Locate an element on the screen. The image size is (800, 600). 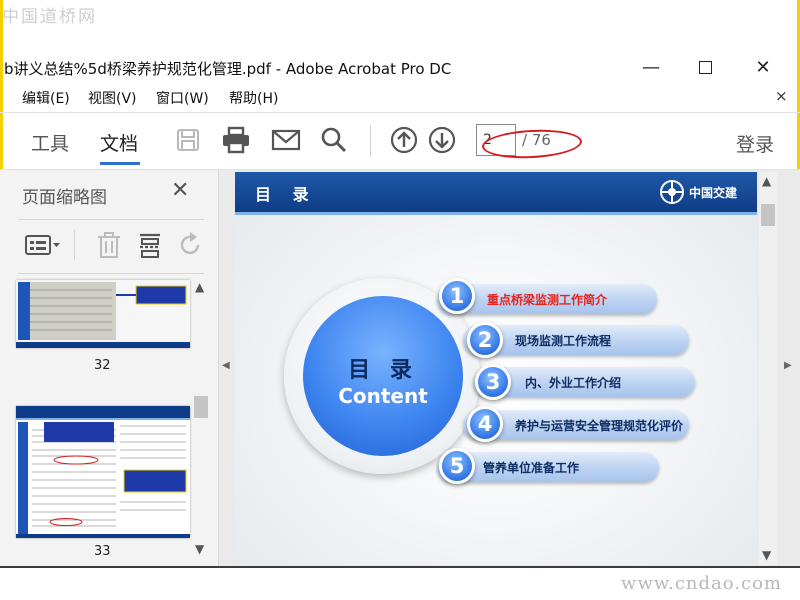
company-logo: 中国交建 is located at coordinates (704, 192).